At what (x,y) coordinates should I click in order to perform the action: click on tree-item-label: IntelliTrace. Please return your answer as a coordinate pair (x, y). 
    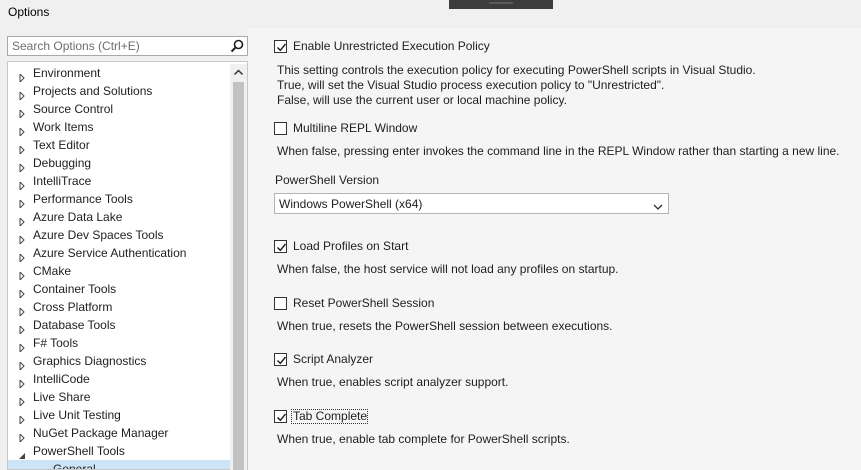
    Looking at the image, I should click on (62, 181).